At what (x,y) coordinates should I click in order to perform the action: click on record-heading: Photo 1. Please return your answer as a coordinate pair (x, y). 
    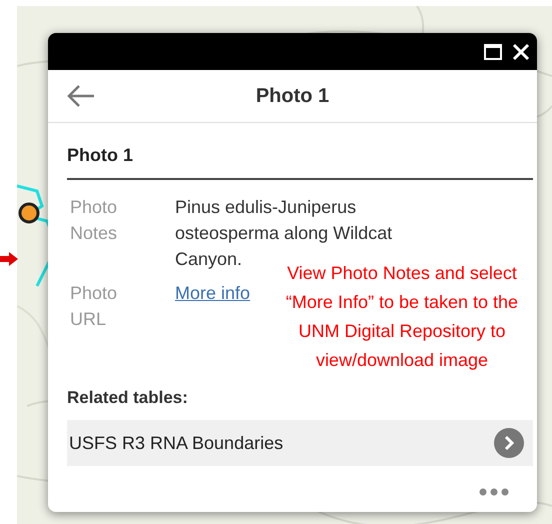
    Looking at the image, I should click on (300, 162).